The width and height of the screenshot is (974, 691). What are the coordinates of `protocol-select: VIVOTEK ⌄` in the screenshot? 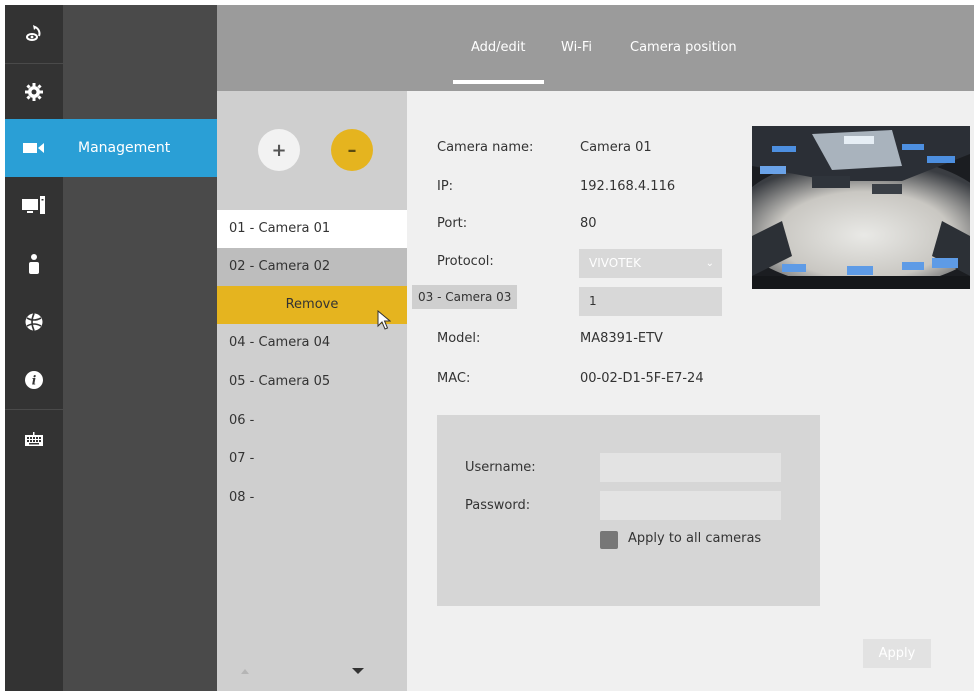 It's located at (650, 263).